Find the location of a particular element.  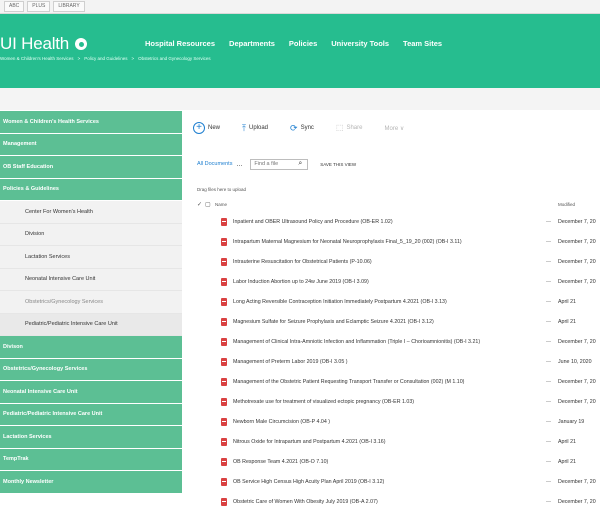

document-name: OB Response Team 4.2021 (OB-O 7.10) is located at coordinates (389, 462).